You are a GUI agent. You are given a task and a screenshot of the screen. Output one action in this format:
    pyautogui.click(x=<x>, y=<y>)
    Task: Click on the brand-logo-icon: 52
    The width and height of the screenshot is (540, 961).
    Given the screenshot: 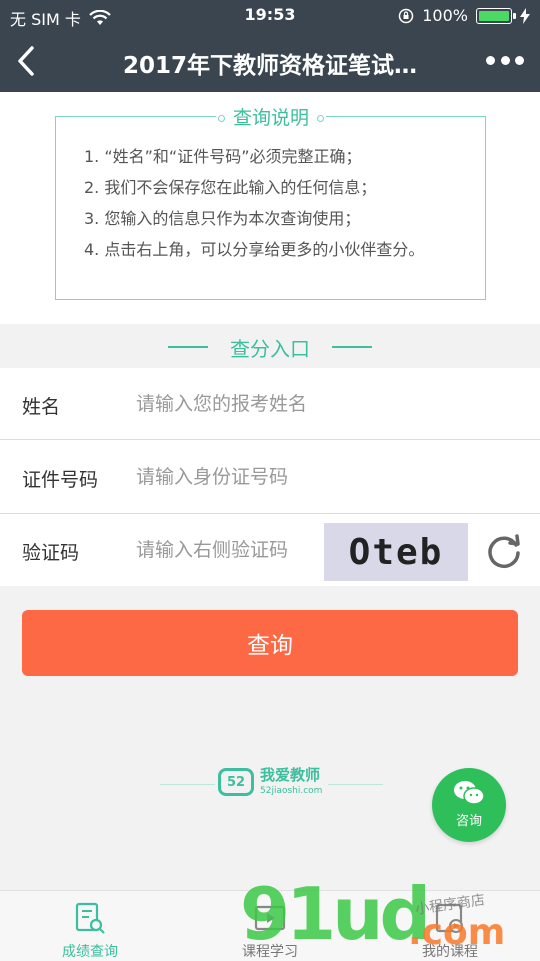 What is the action you would take?
    pyautogui.click(x=236, y=782)
    